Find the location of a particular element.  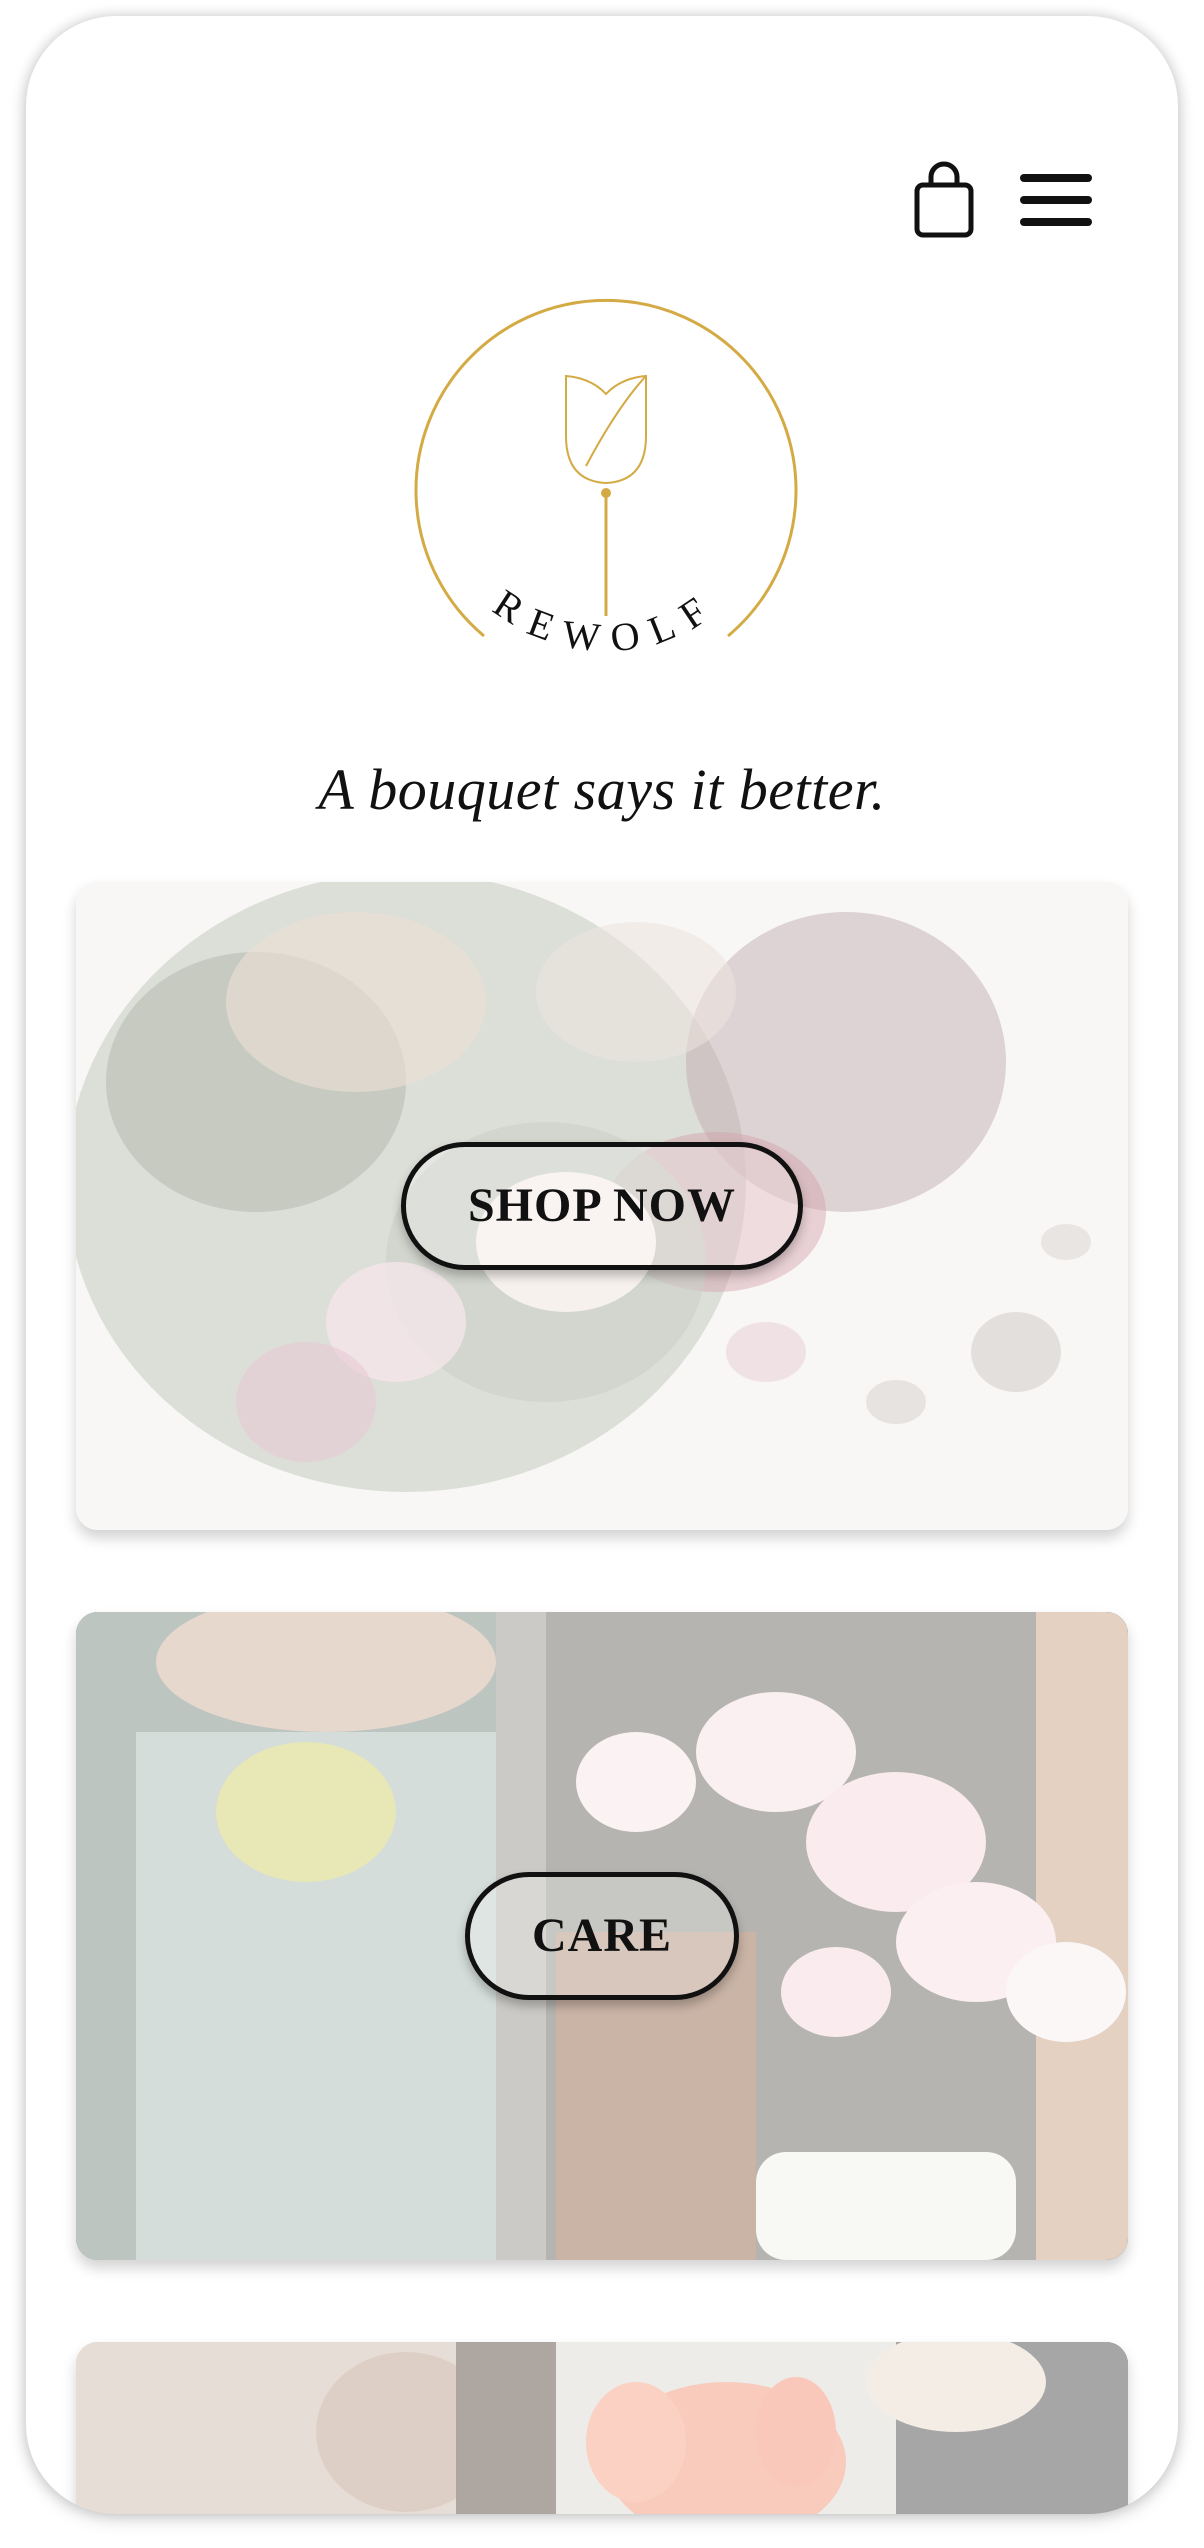

image-overlay is located at coordinates (602, 2428).